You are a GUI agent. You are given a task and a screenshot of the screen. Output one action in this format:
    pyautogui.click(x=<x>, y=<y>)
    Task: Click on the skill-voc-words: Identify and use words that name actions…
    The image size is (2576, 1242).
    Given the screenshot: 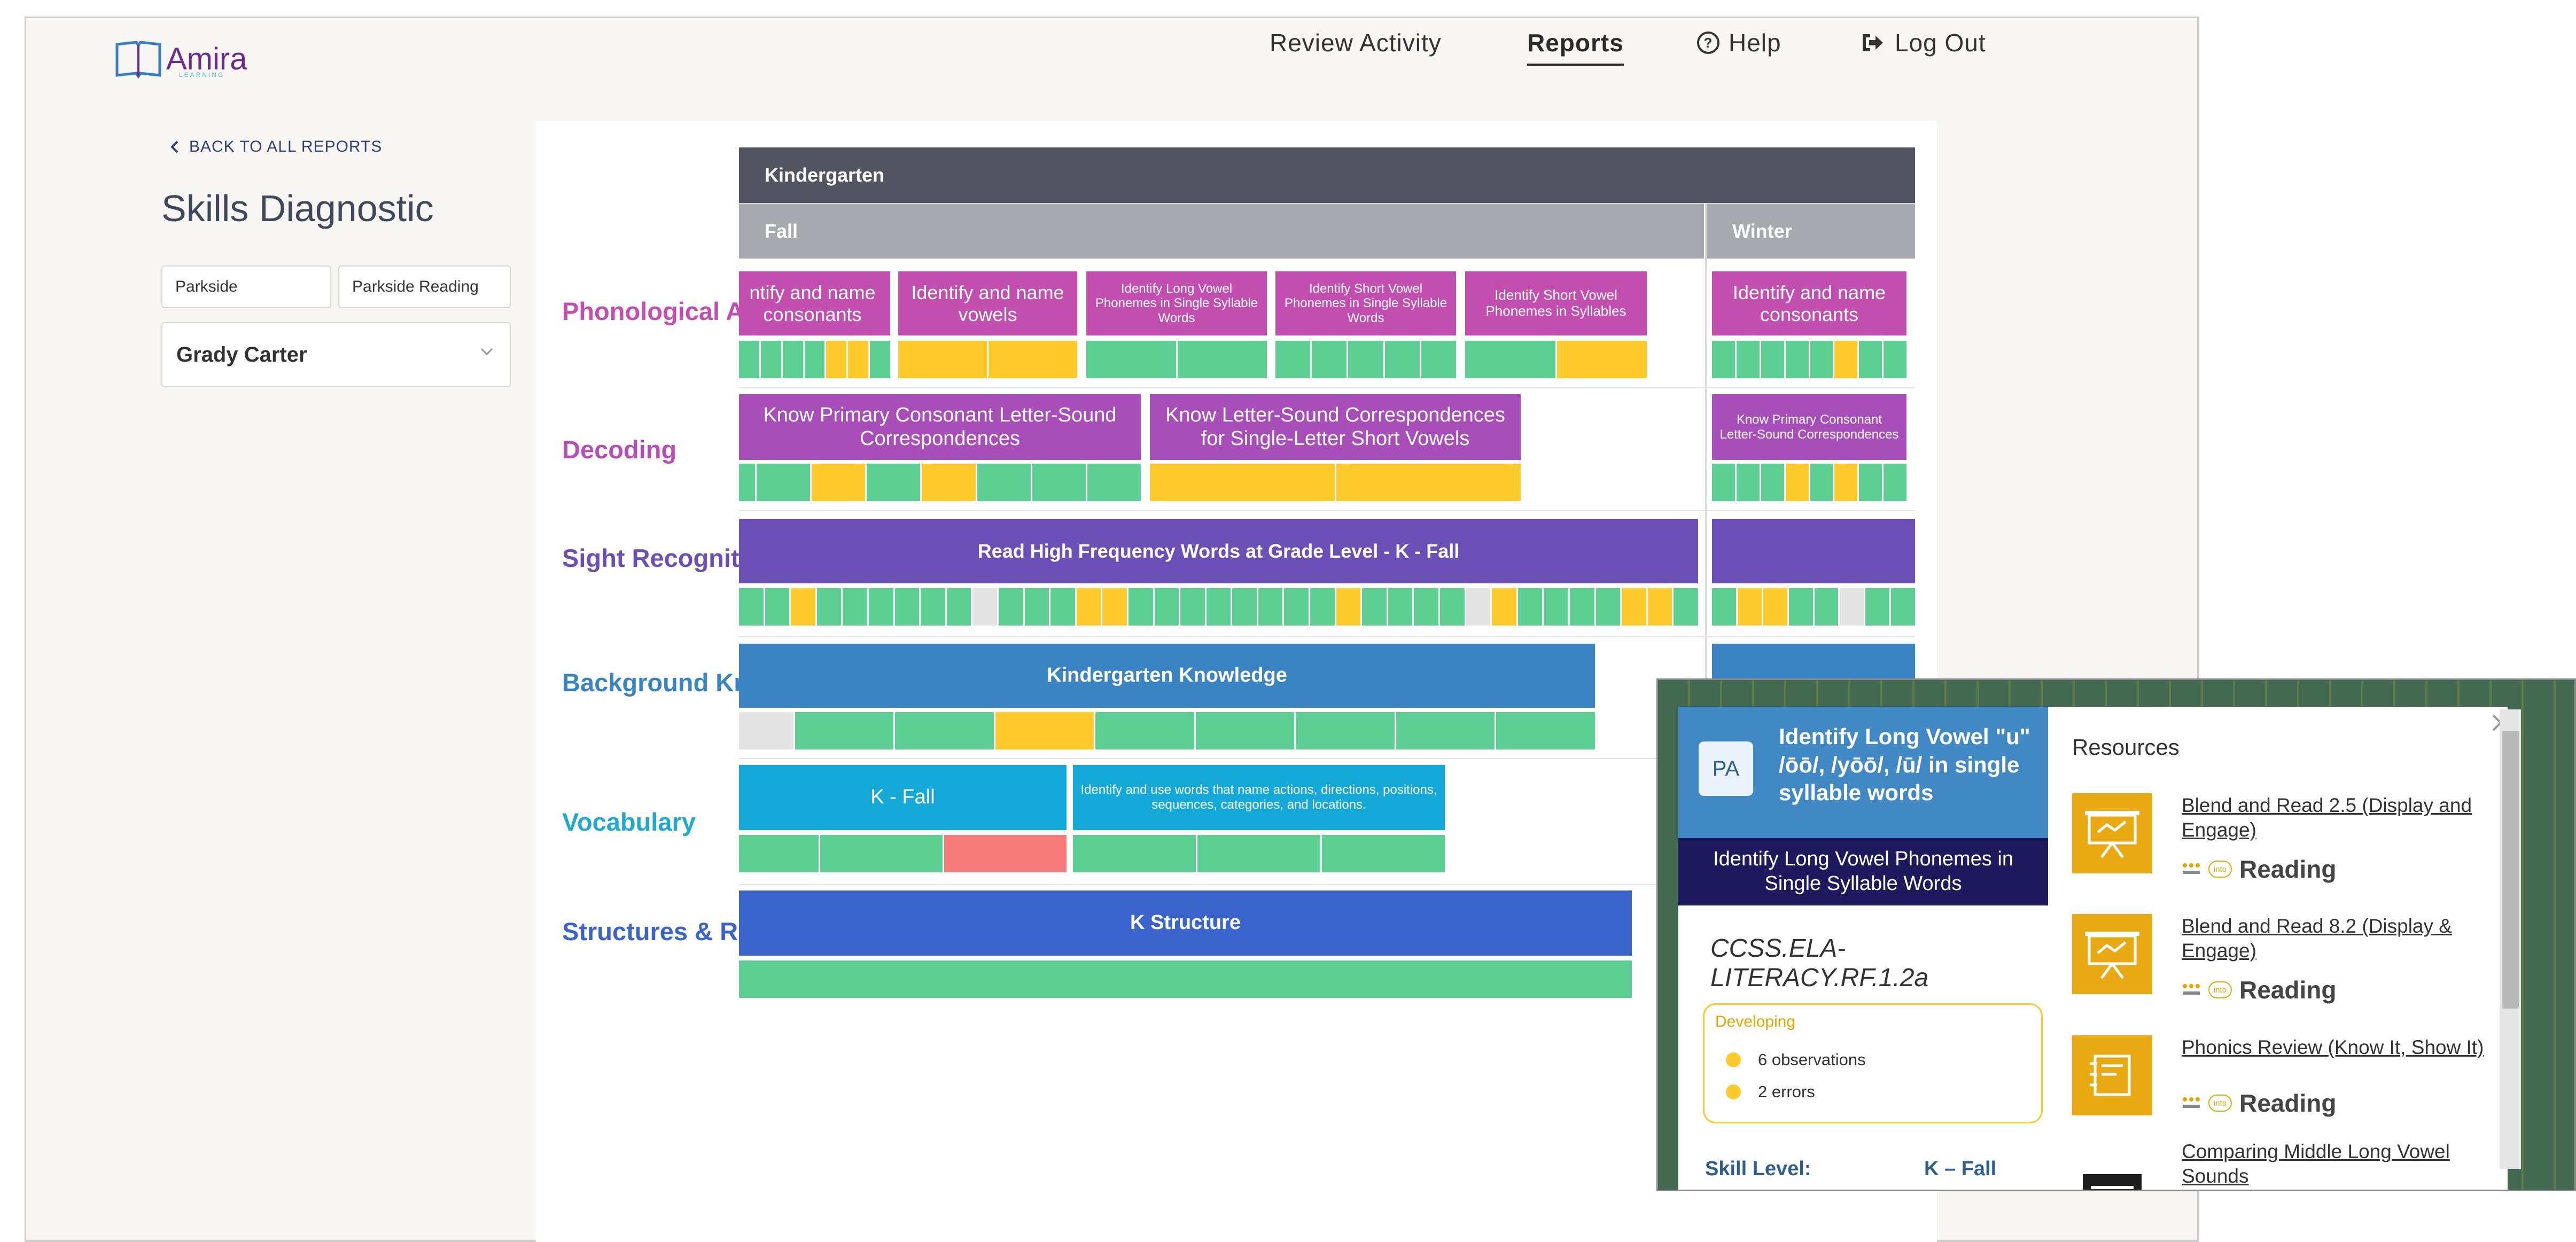 What is the action you would take?
    pyautogui.click(x=1259, y=798)
    